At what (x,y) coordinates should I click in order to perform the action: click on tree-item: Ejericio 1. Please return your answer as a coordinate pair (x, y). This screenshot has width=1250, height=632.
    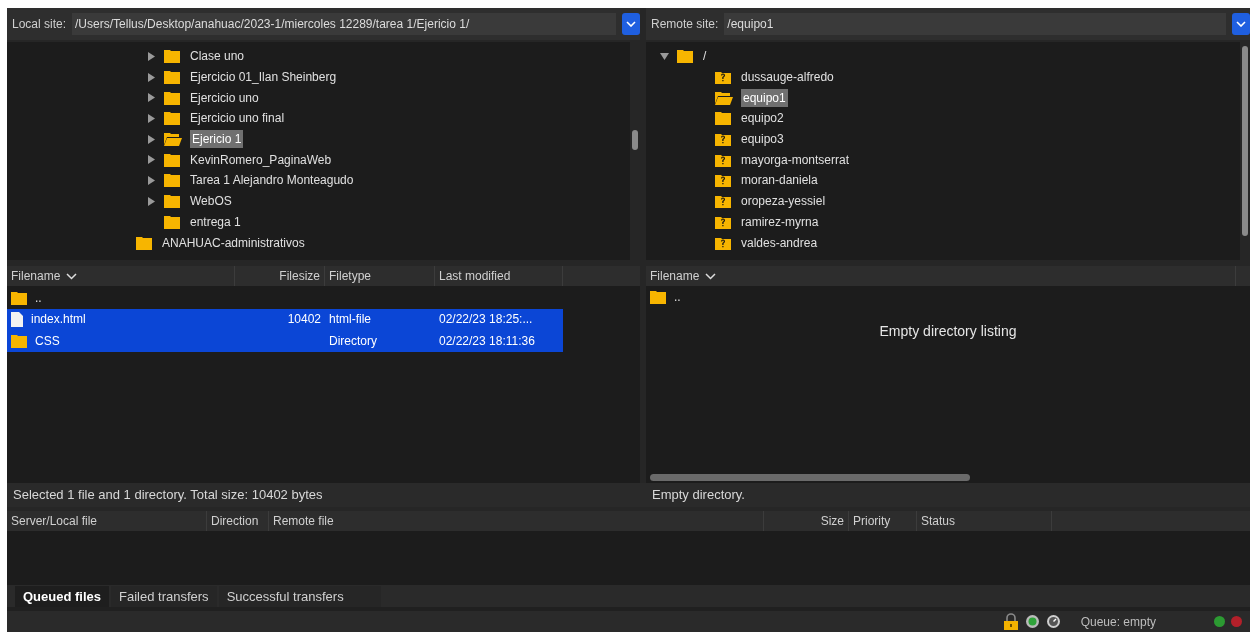
    Looking at the image, I should click on (217, 139).